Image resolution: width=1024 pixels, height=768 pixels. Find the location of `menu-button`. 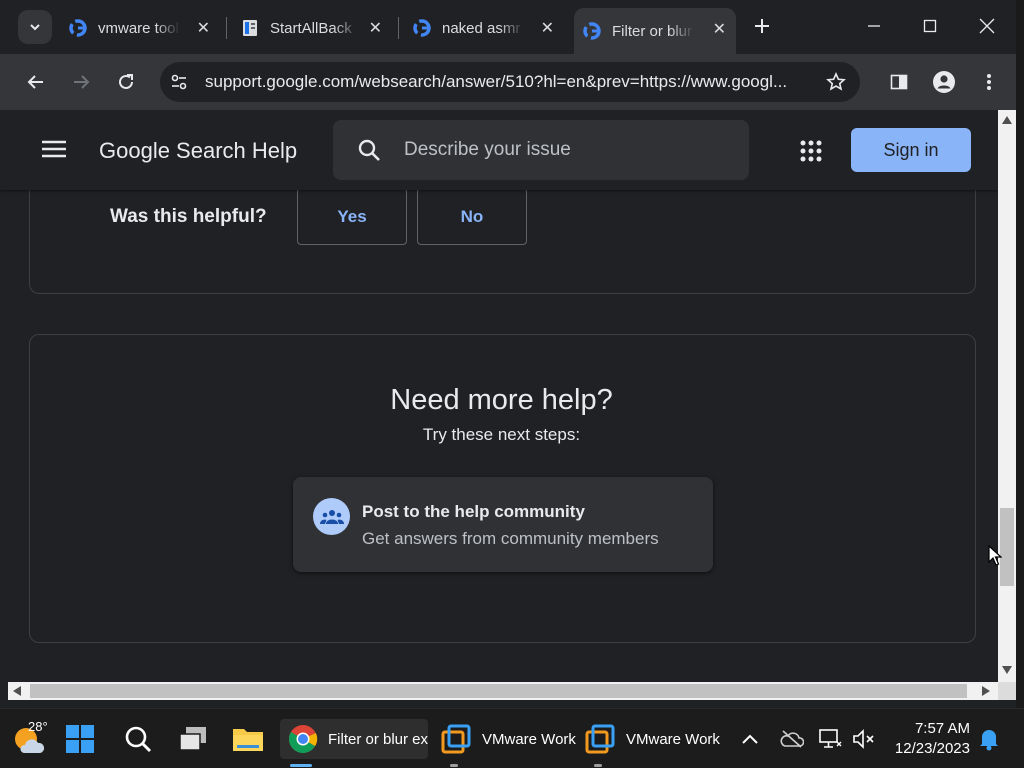

menu-button is located at coordinates (989, 82).